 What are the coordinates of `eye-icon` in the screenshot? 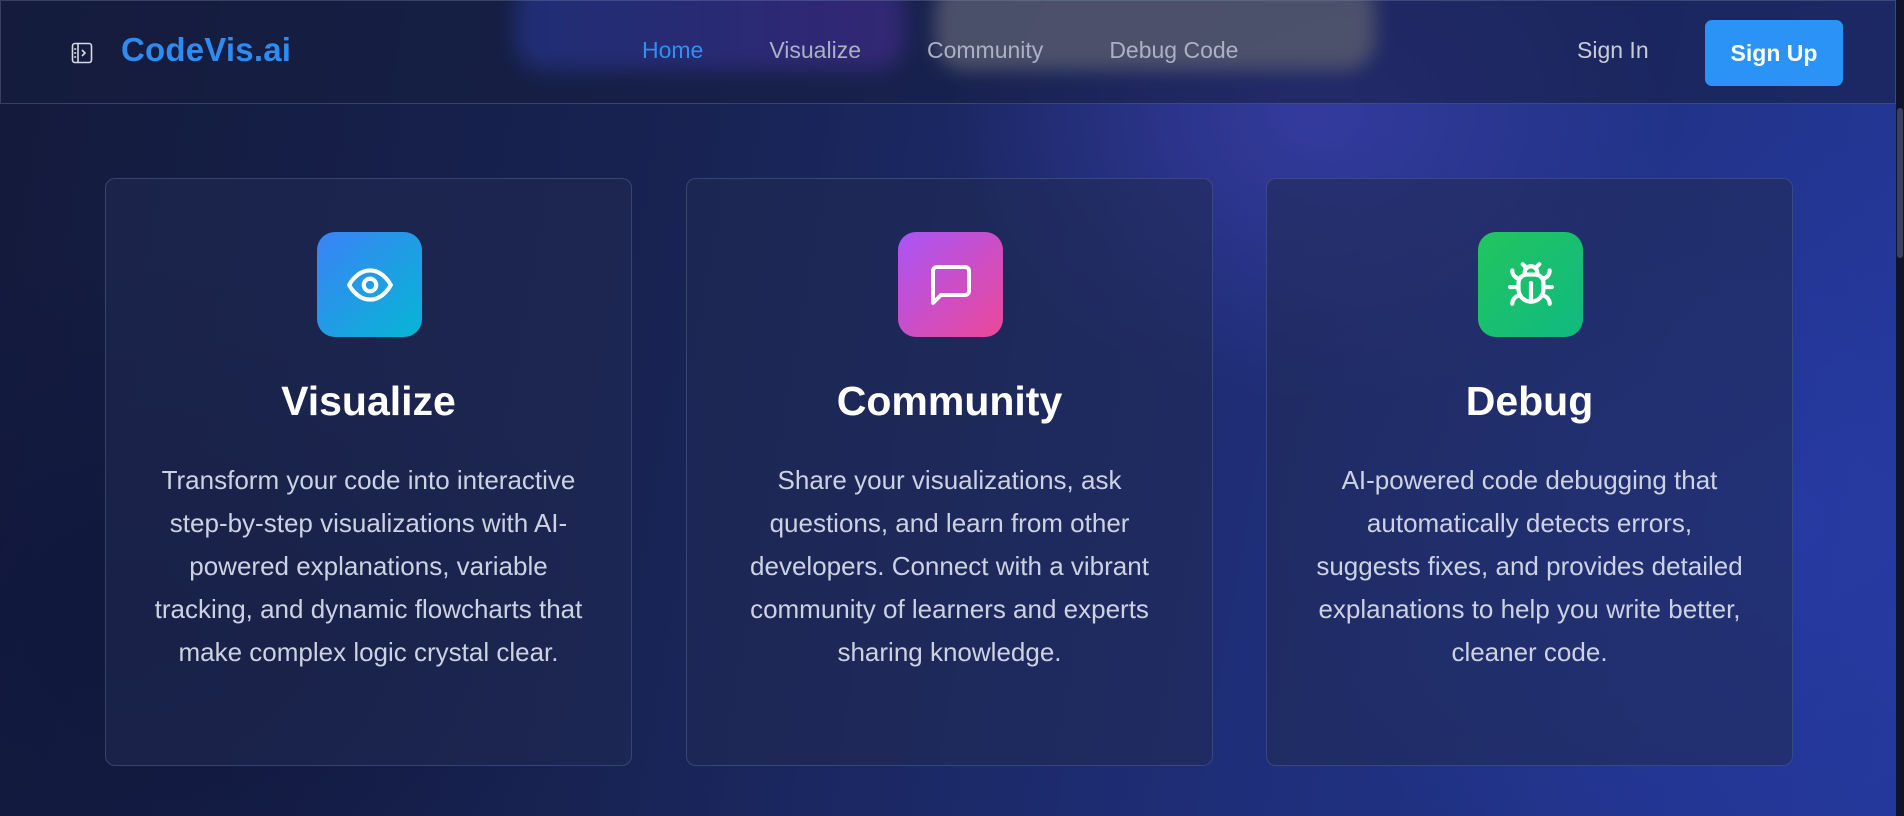 It's located at (369, 284).